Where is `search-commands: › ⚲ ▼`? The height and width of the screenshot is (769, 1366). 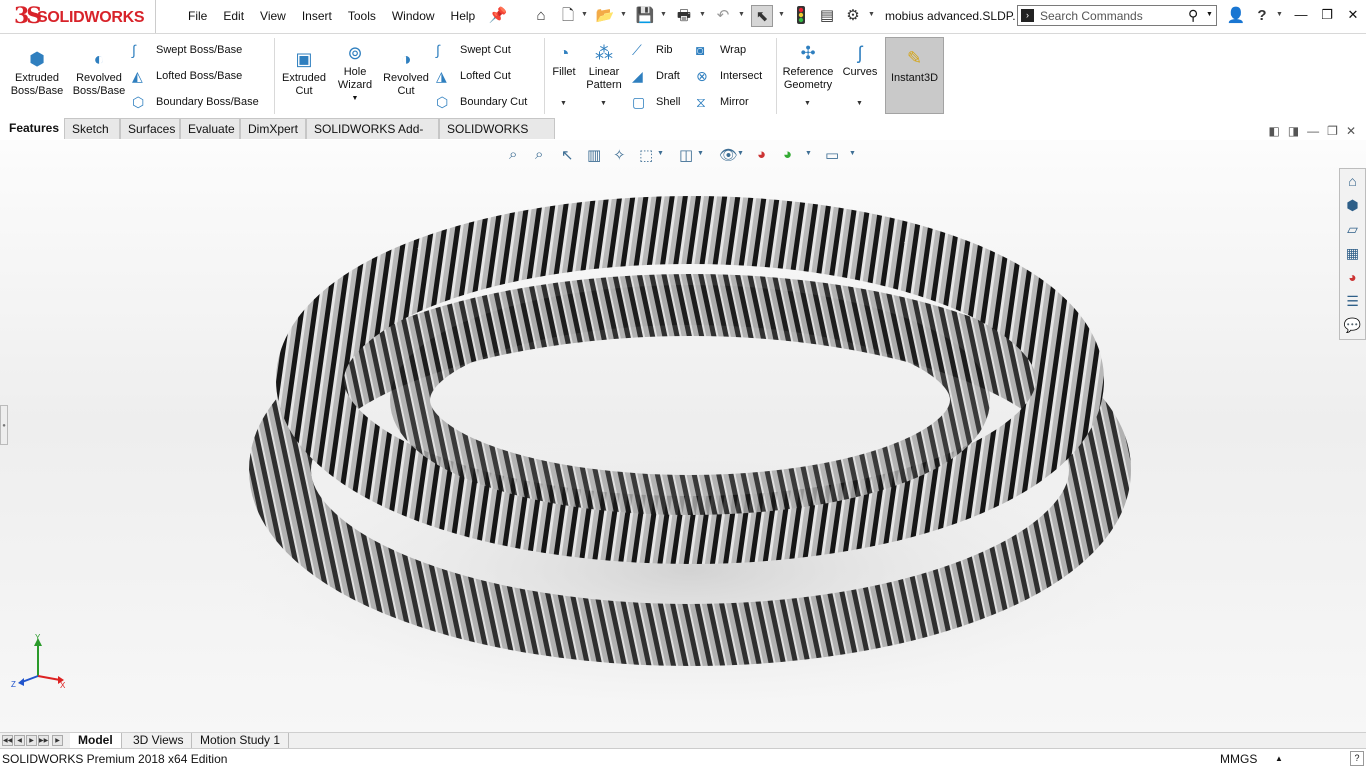 search-commands: › ⚲ ▼ is located at coordinates (1117, 15).